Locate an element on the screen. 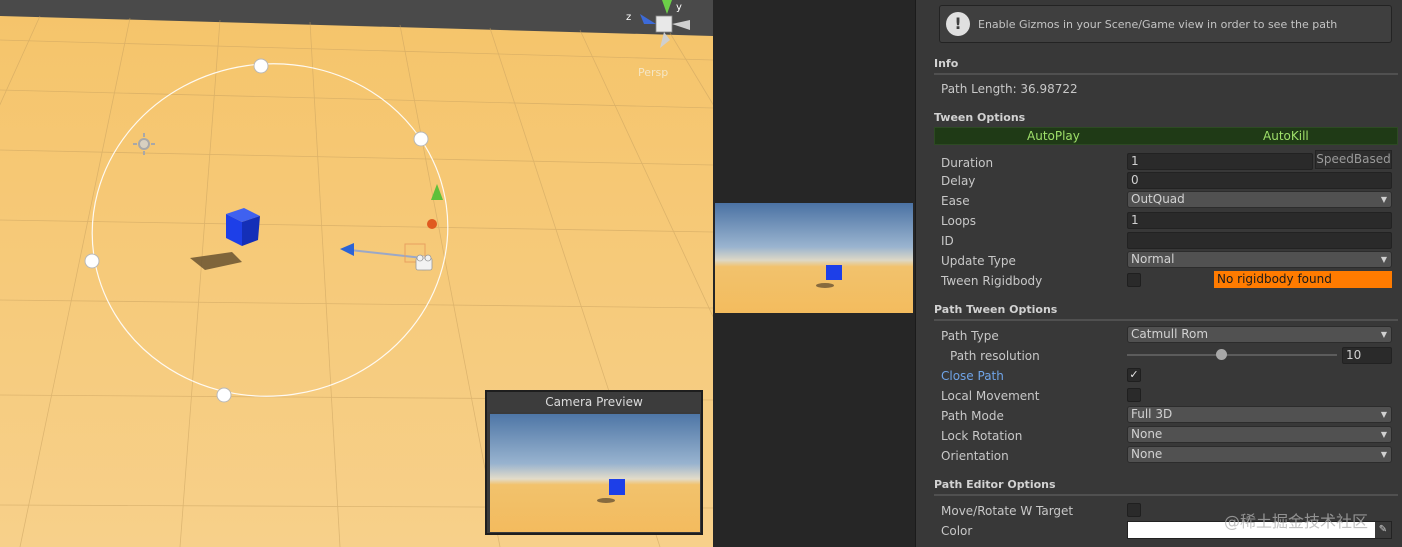 This screenshot has height=547, width=1402. path-tween-options-header: Path Tween Options is located at coordinates (1166, 312).